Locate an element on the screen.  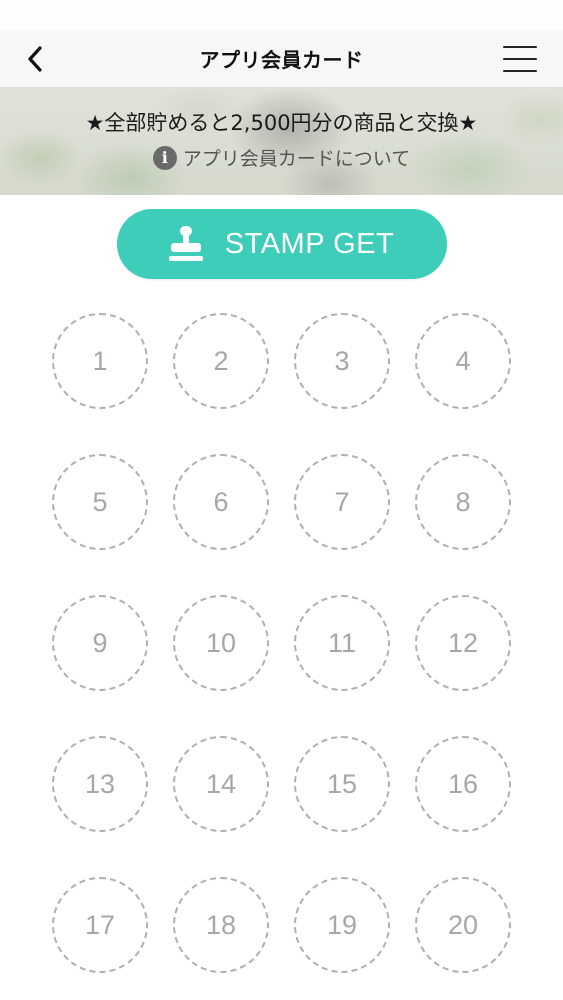
stamp-icon is located at coordinates (185, 243).